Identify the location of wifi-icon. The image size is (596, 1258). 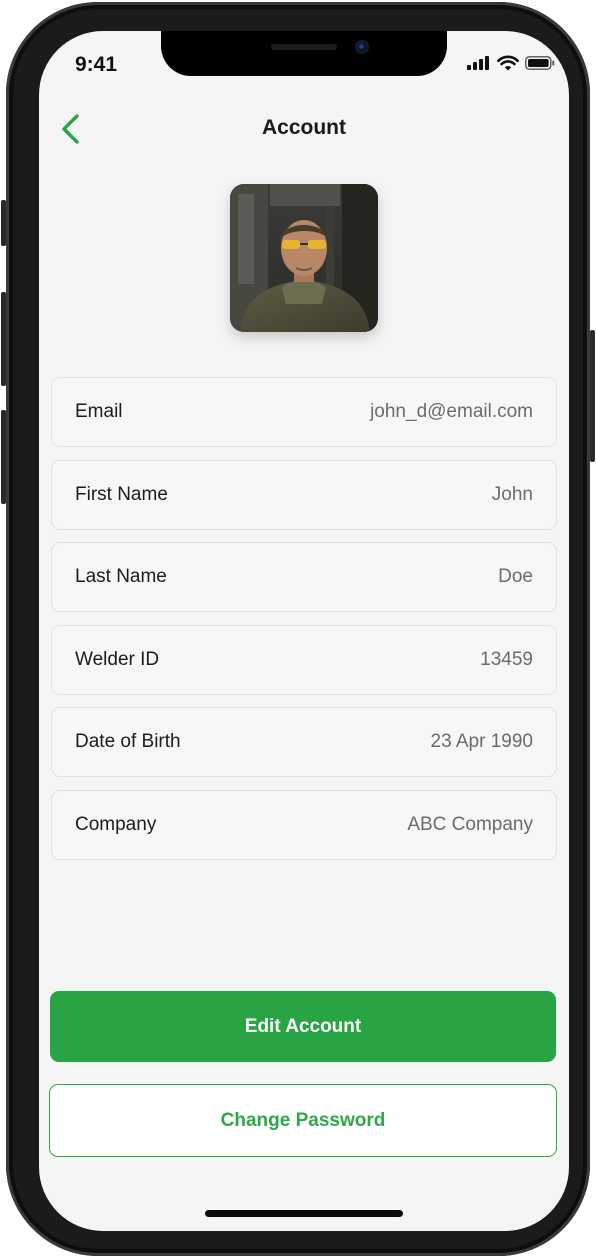
(508, 63).